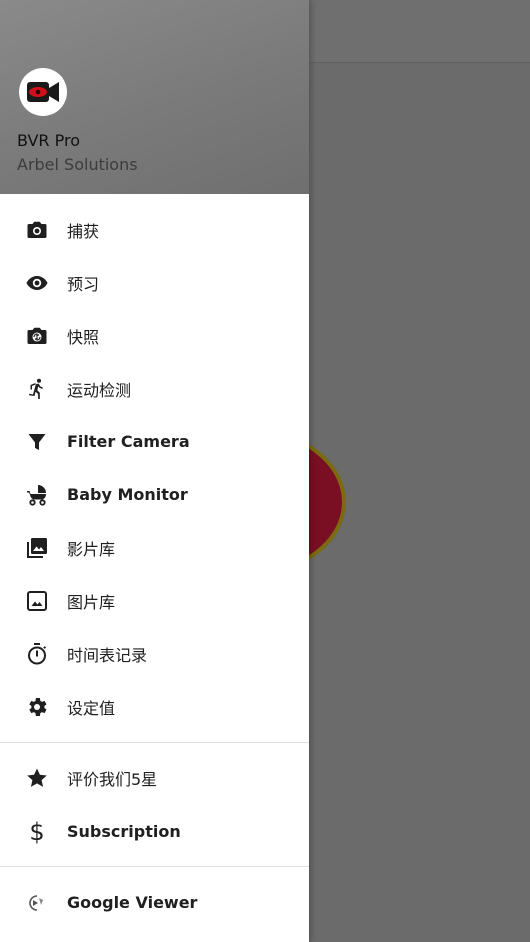  What do you see at coordinates (154, 335) in the screenshot?
I see `menu-item-snapshot: 快照` at bounding box center [154, 335].